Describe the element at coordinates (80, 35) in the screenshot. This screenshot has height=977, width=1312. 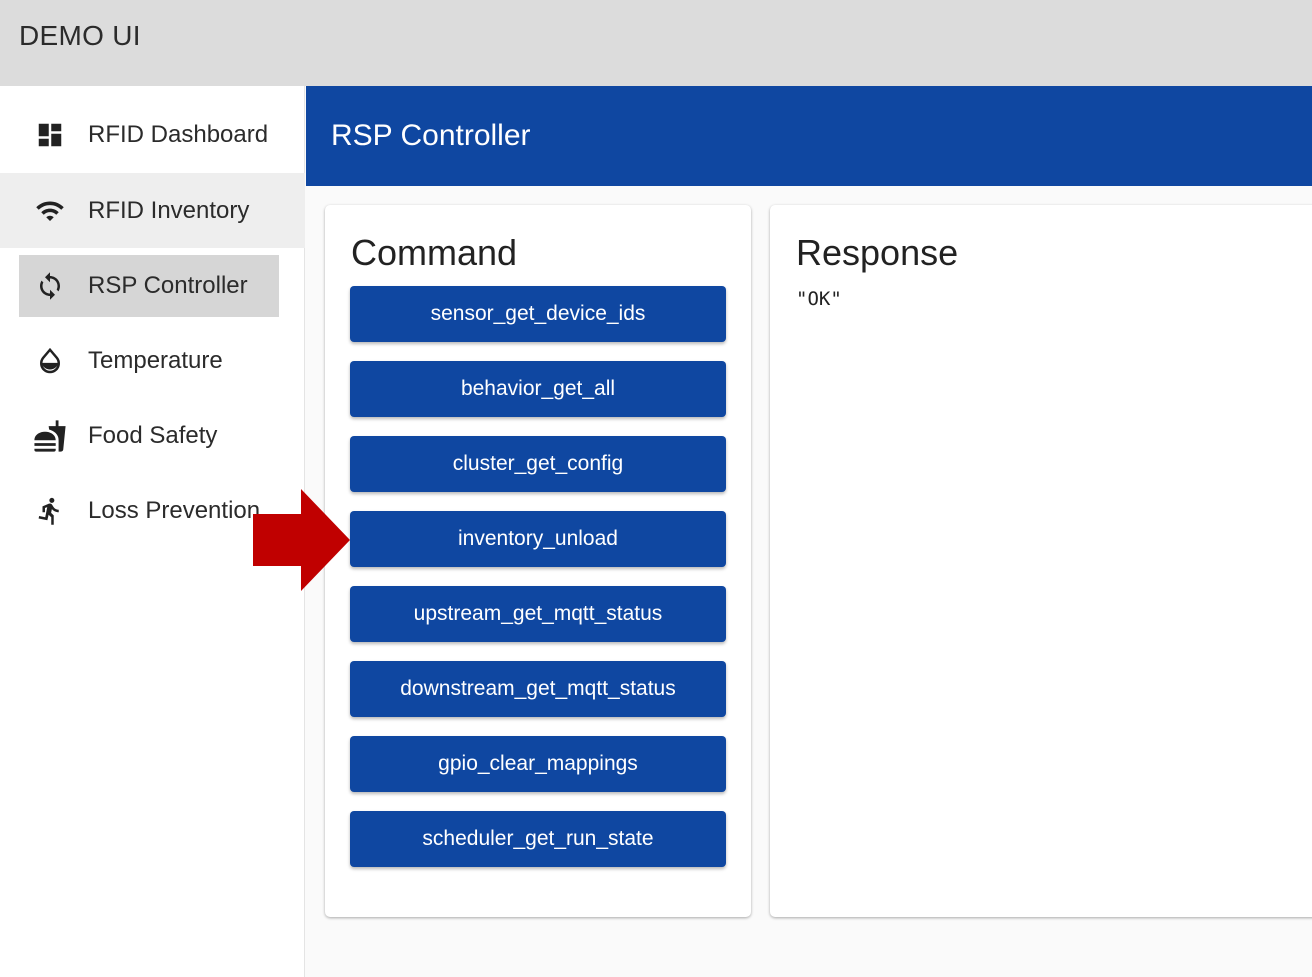
I see `app-title: DEMO UI` at that location.